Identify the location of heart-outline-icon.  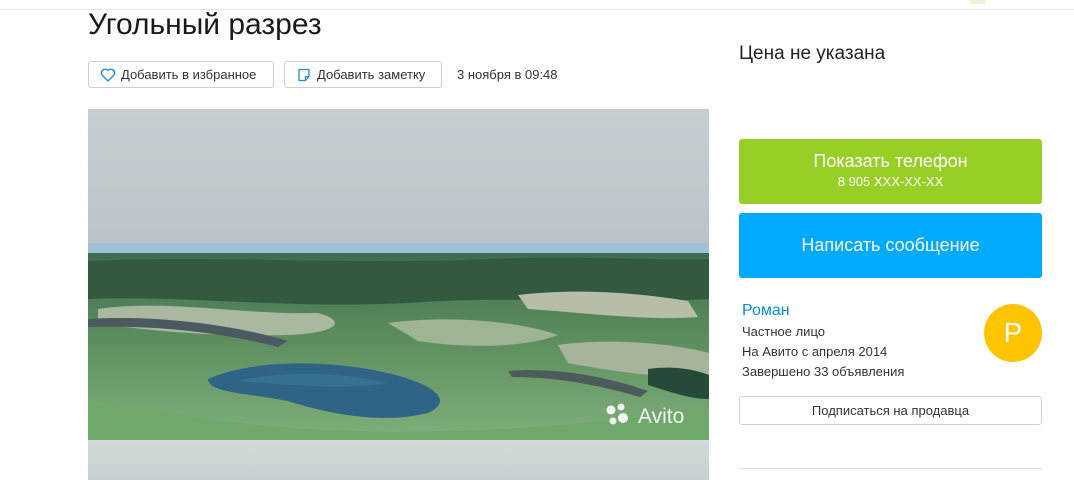
(108, 75).